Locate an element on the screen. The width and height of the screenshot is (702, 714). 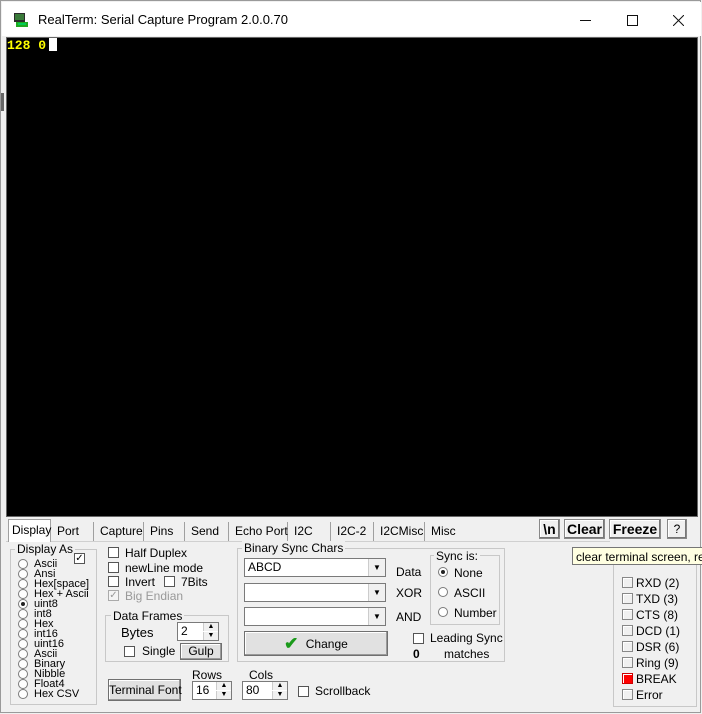
radio-binary is located at coordinates (23, 664).